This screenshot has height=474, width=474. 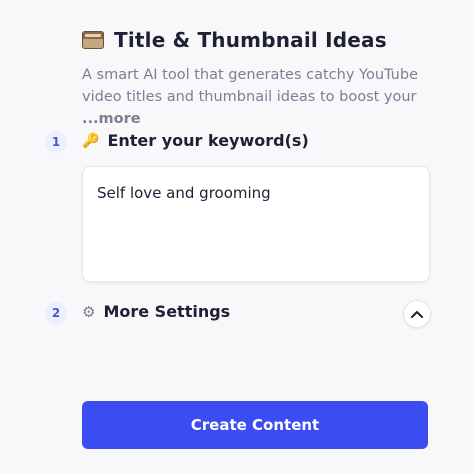 What do you see at coordinates (93, 40) in the screenshot?
I see `box-icon` at bounding box center [93, 40].